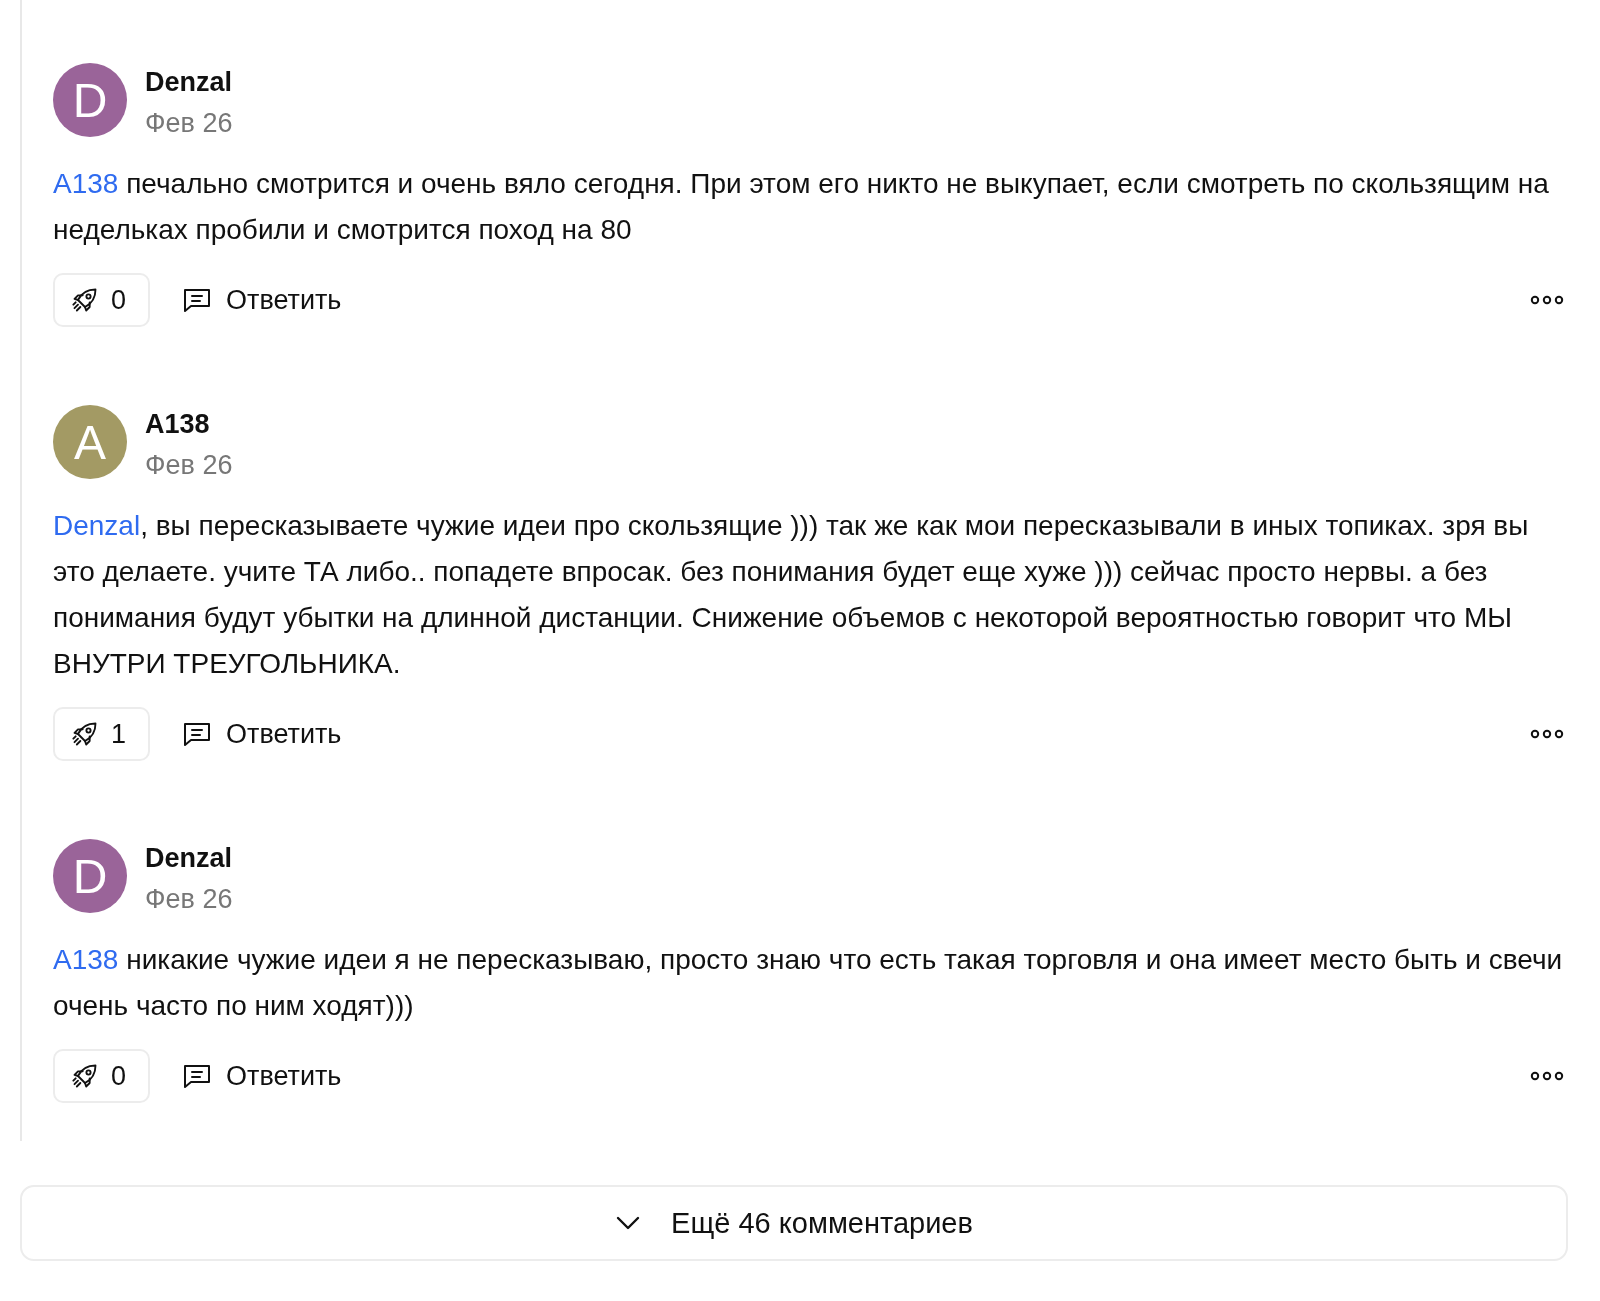 Image resolution: width=1600 pixels, height=1301 pixels. Describe the element at coordinates (189, 424) in the screenshot. I see `author-name: A138` at that location.